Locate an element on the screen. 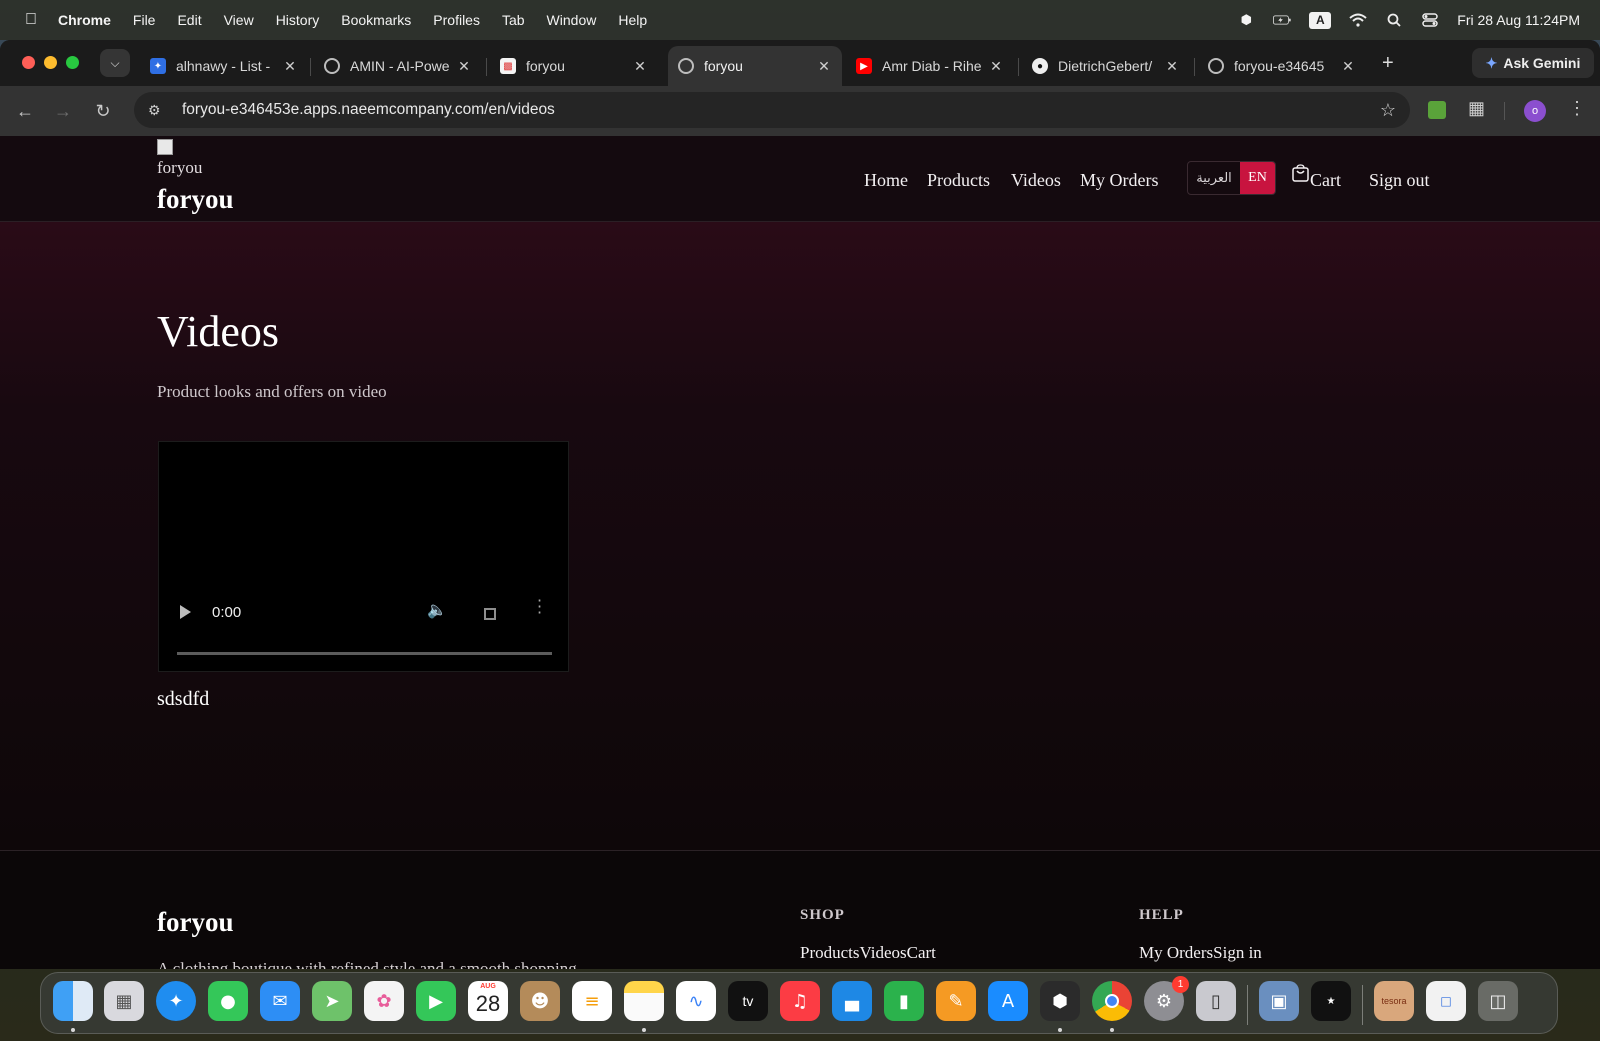 The width and height of the screenshot is (1600, 1041). back-button: ← is located at coordinates (25, 111).